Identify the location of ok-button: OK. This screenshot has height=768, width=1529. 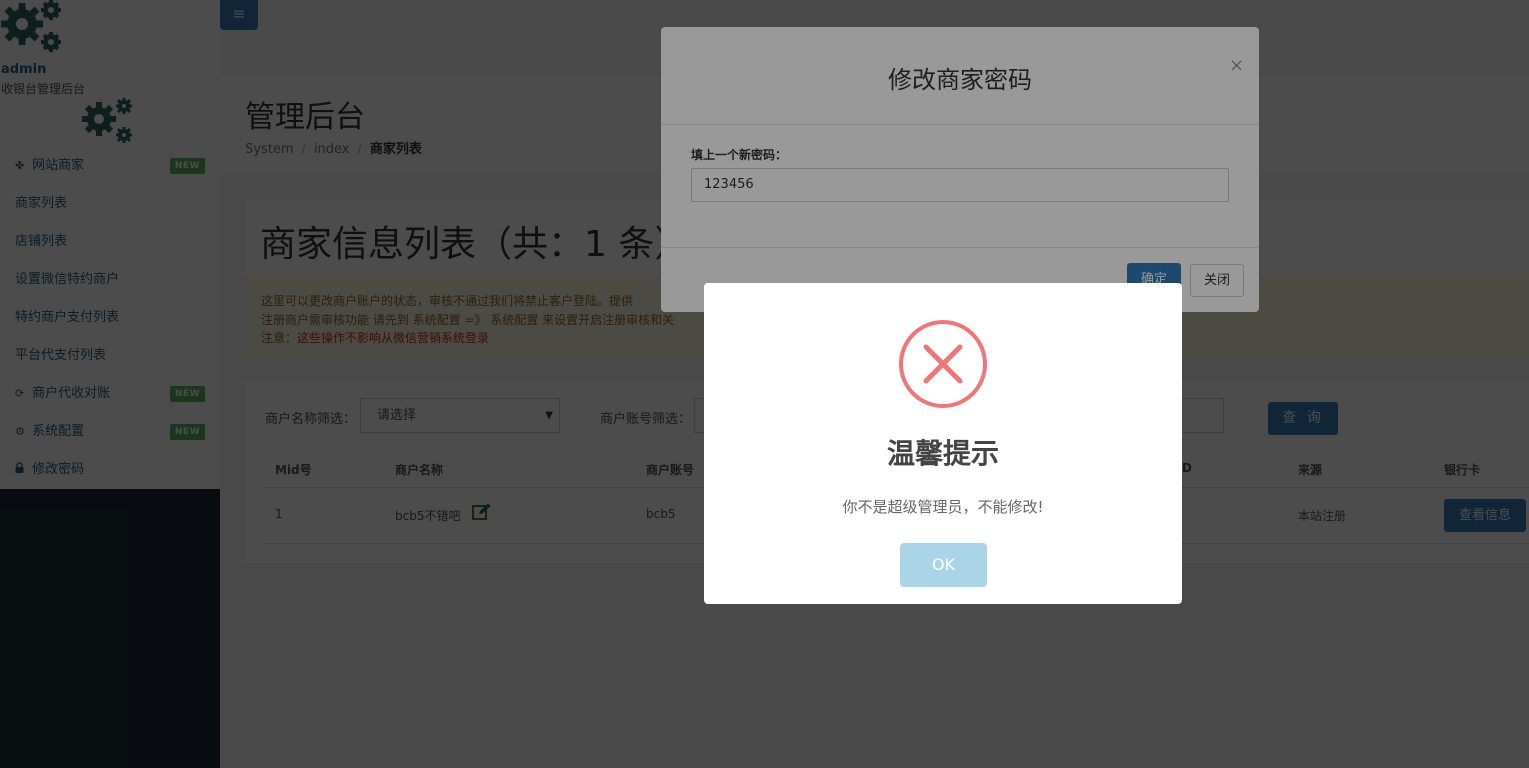
(943, 565).